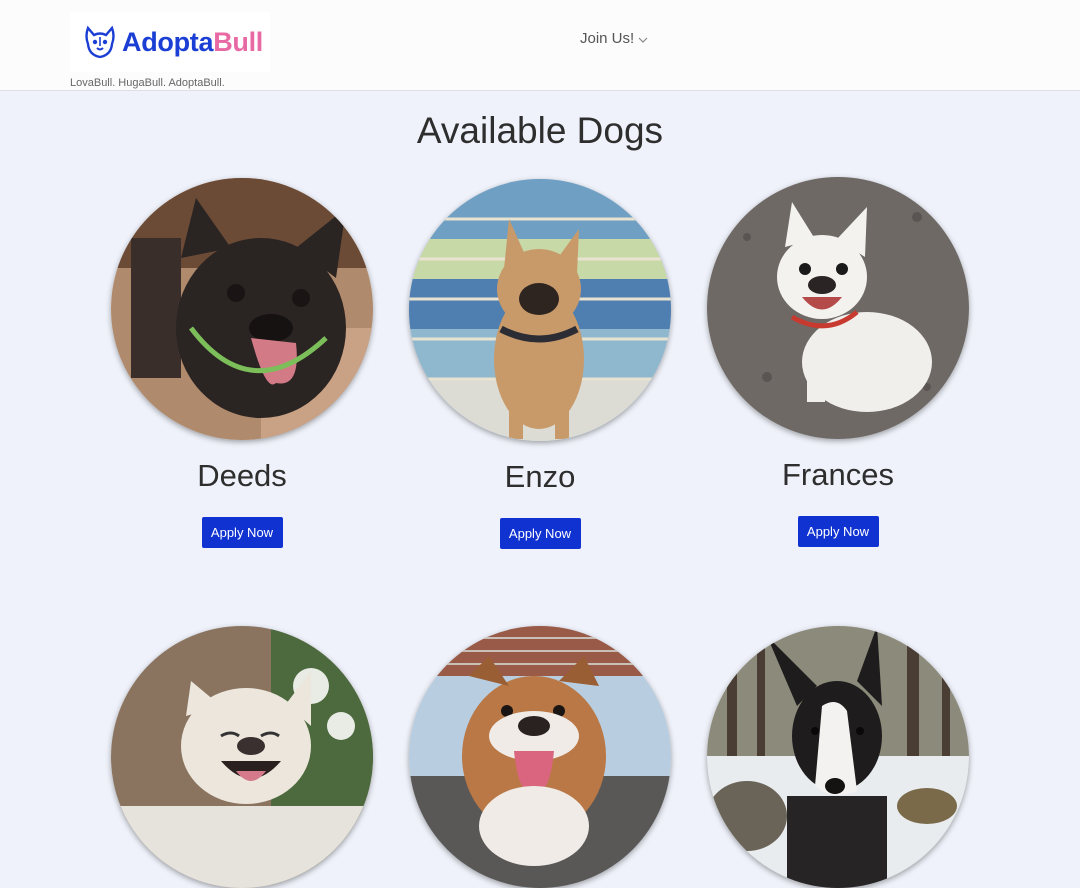 This screenshot has width=1080, height=888. What do you see at coordinates (643, 40) in the screenshot?
I see `chevron-down-icon` at bounding box center [643, 40].